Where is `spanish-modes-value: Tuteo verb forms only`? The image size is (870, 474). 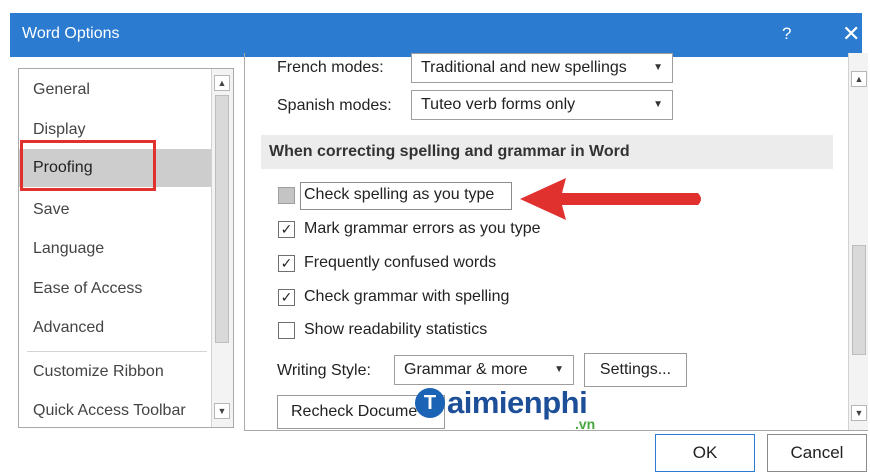 spanish-modes-value: Tuteo verb forms only is located at coordinates (498, 104).